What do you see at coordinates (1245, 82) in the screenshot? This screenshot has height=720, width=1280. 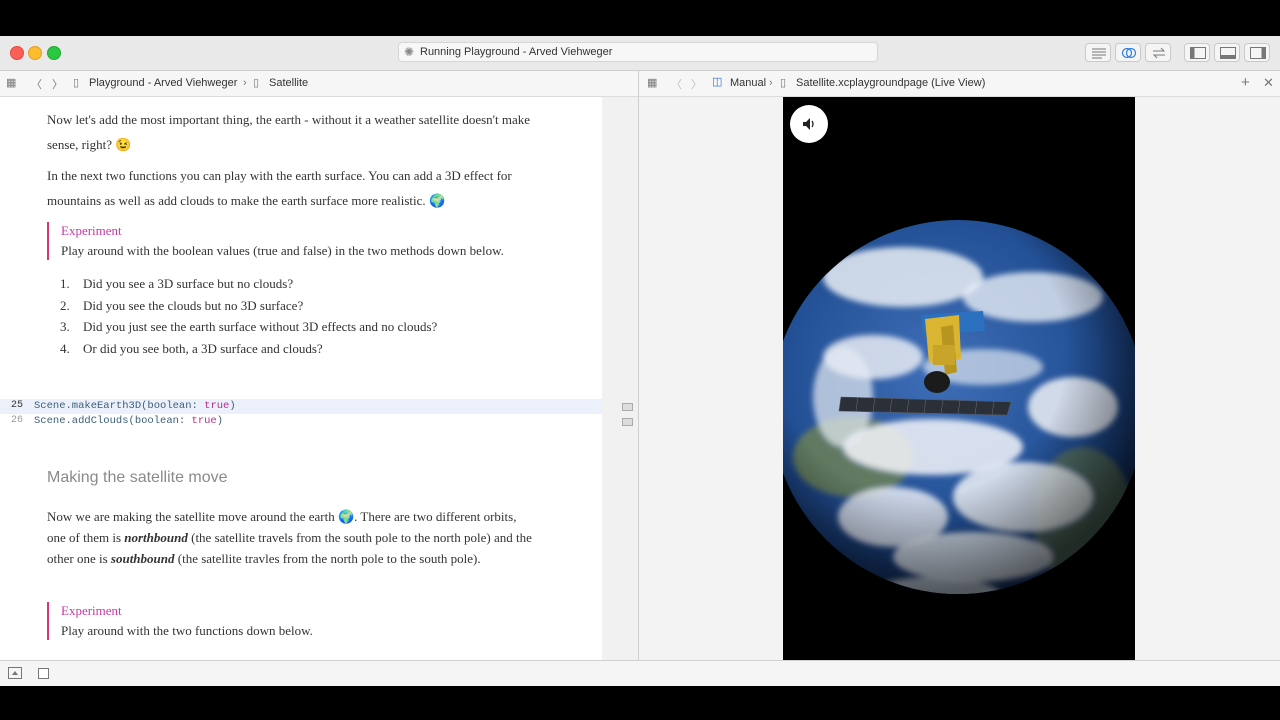 I see `add-editor-icon: +` at bounding box center [1245, 82].